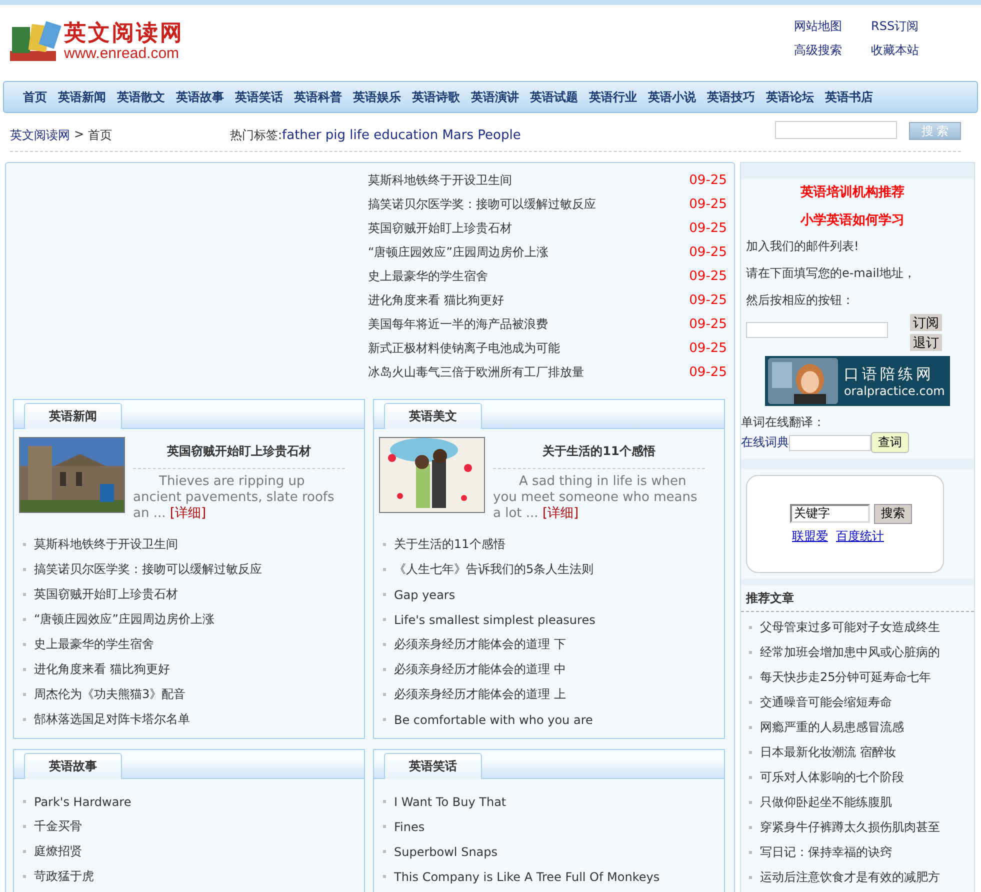 This screenshot has height=892, width=981. What do you see at coordinates (829, 442) in the screenshot?
I see `word-field` at bounding box center [829, 442].